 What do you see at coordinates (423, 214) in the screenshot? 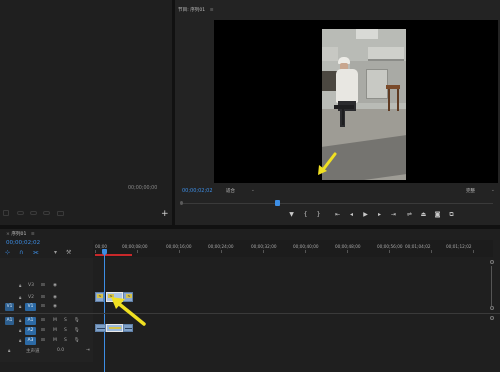
I see `lift-icon: ⏏` at bounding box center [423, 214].